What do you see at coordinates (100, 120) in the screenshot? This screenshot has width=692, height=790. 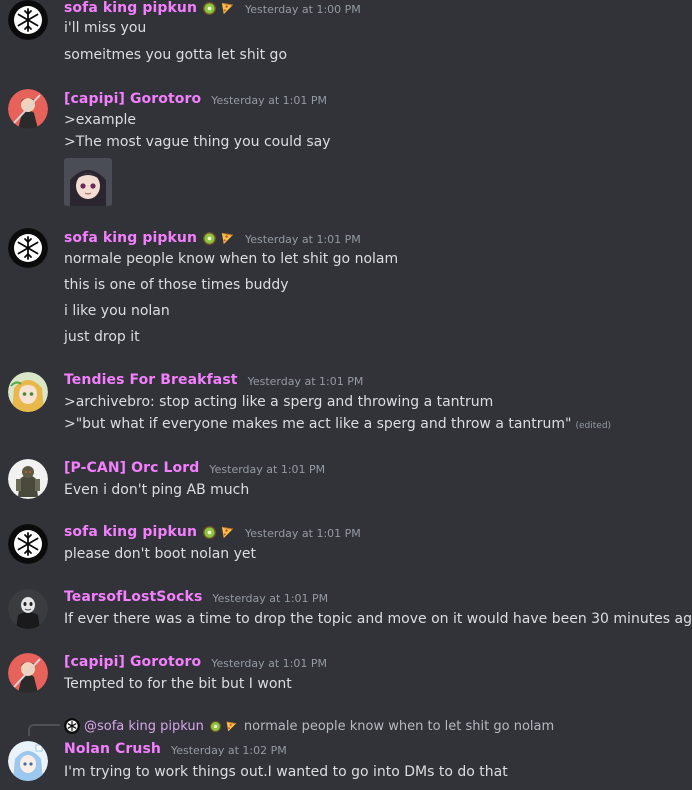 I see `message-text: >example` at bounding box center [100, 120].